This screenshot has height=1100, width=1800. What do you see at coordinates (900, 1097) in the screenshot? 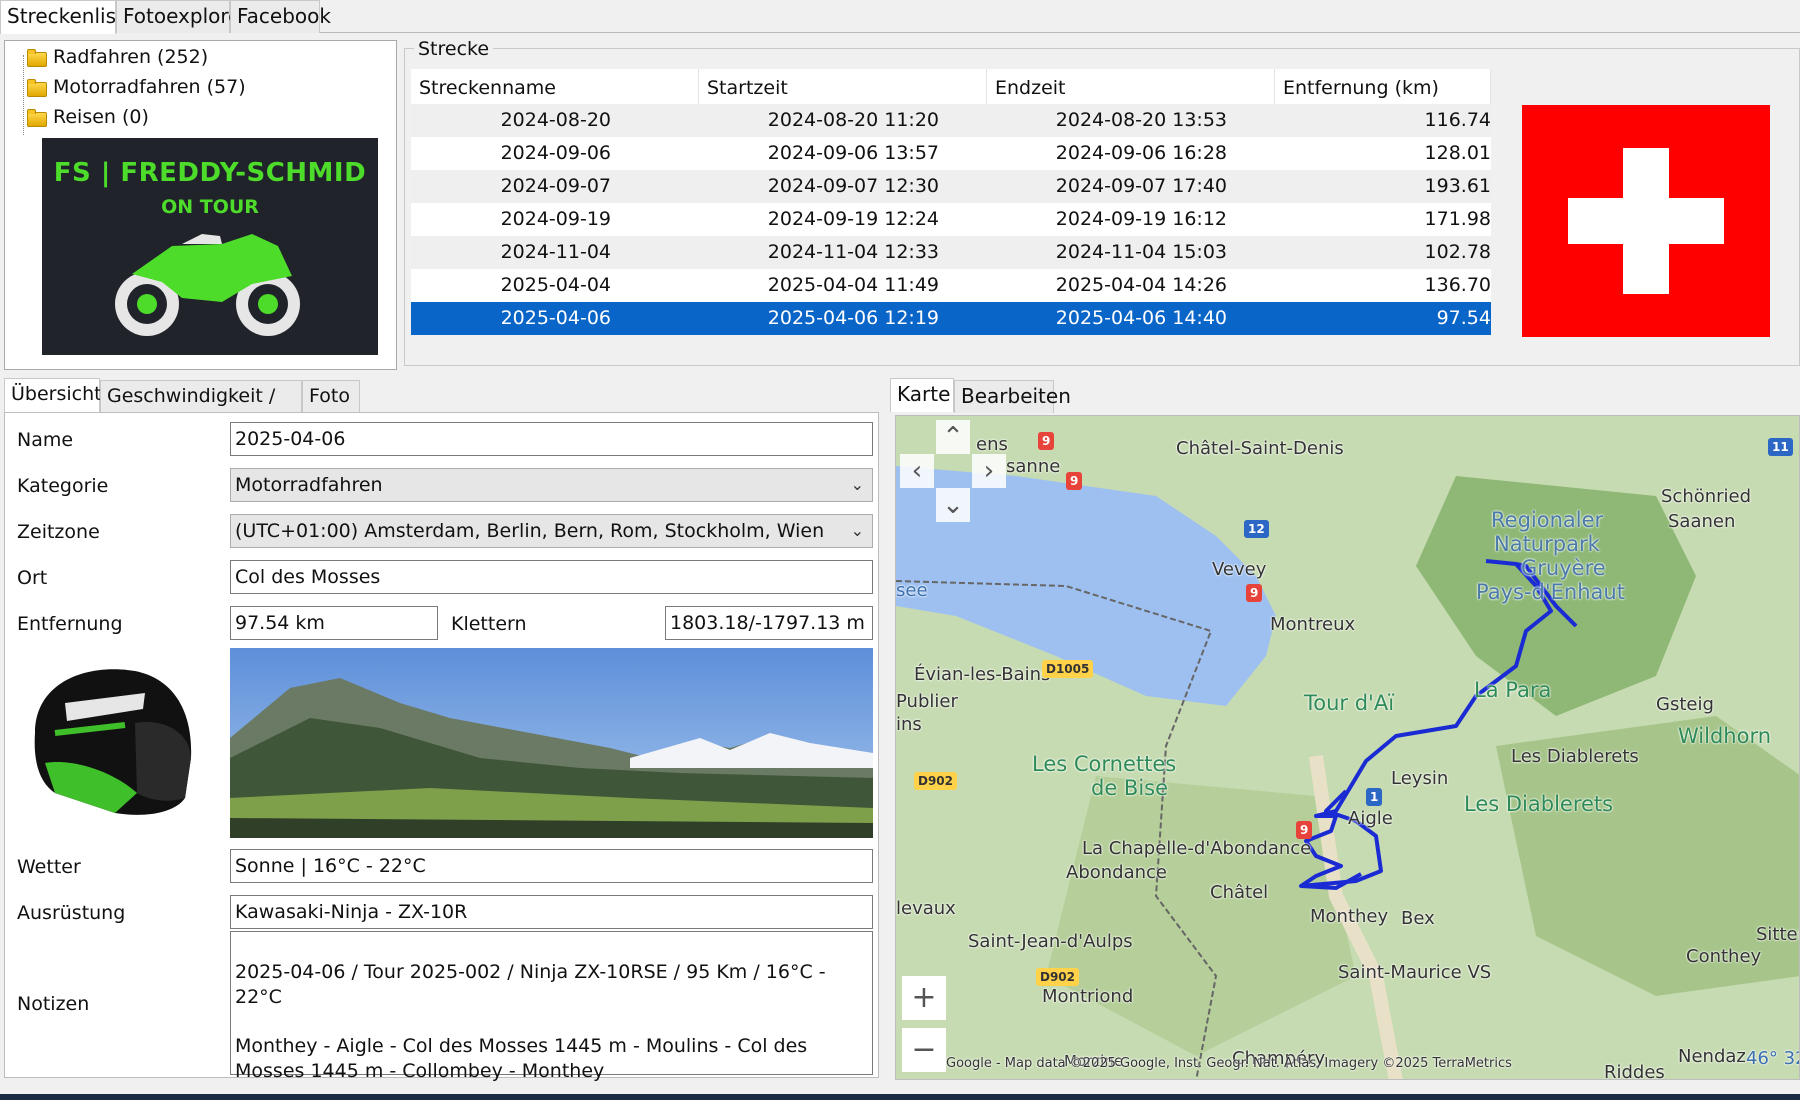
I see `taskbar-edge` at bounding box center [900, 1097].